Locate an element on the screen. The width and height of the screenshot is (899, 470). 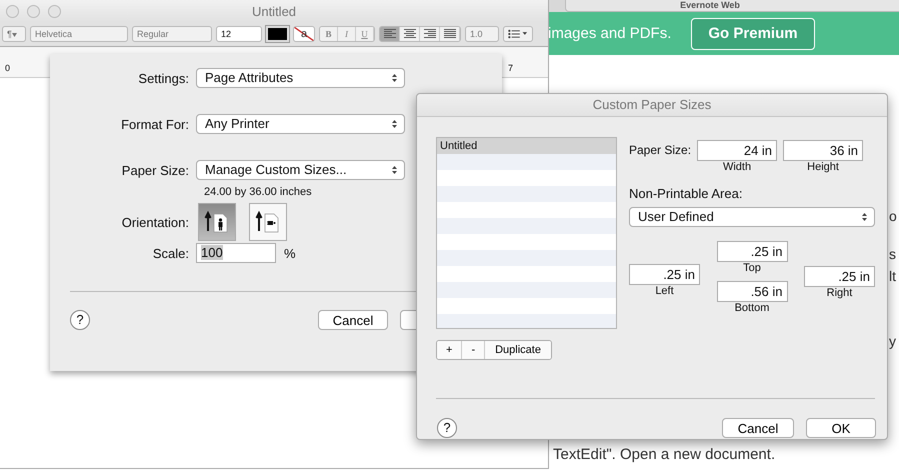
bottom-margin-field: .56 in is located at coordinates (752, 291).